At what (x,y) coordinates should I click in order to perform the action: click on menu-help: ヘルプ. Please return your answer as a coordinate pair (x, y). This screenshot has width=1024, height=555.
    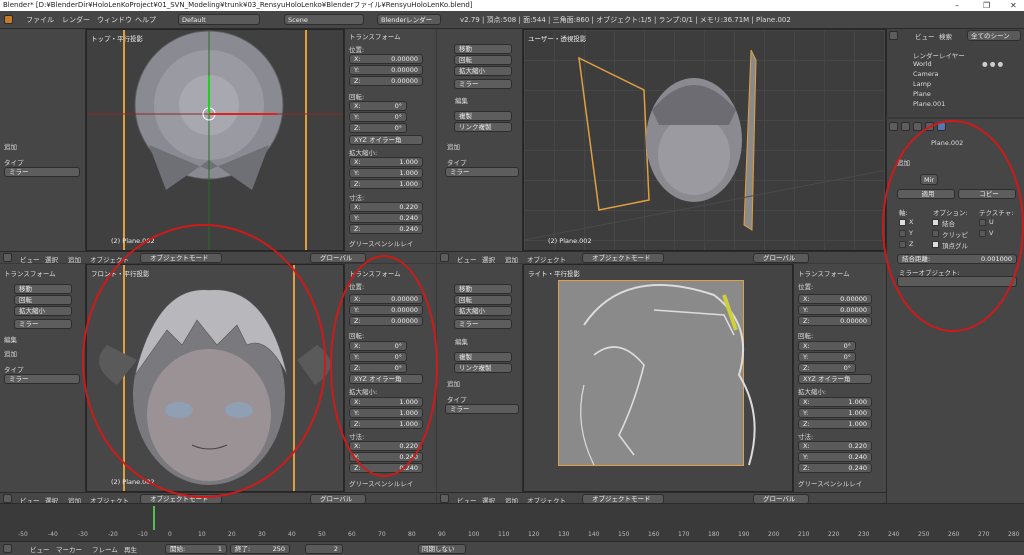
    Looking at the image, I should click on (145, 20).